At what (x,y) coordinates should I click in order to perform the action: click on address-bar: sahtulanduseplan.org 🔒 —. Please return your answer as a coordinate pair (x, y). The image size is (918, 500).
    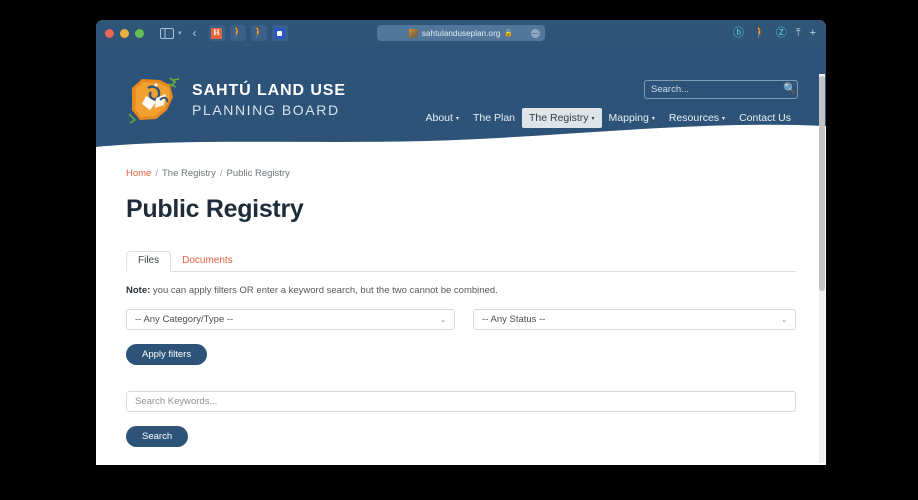
    Looking at the image, I should click on (461, 33).